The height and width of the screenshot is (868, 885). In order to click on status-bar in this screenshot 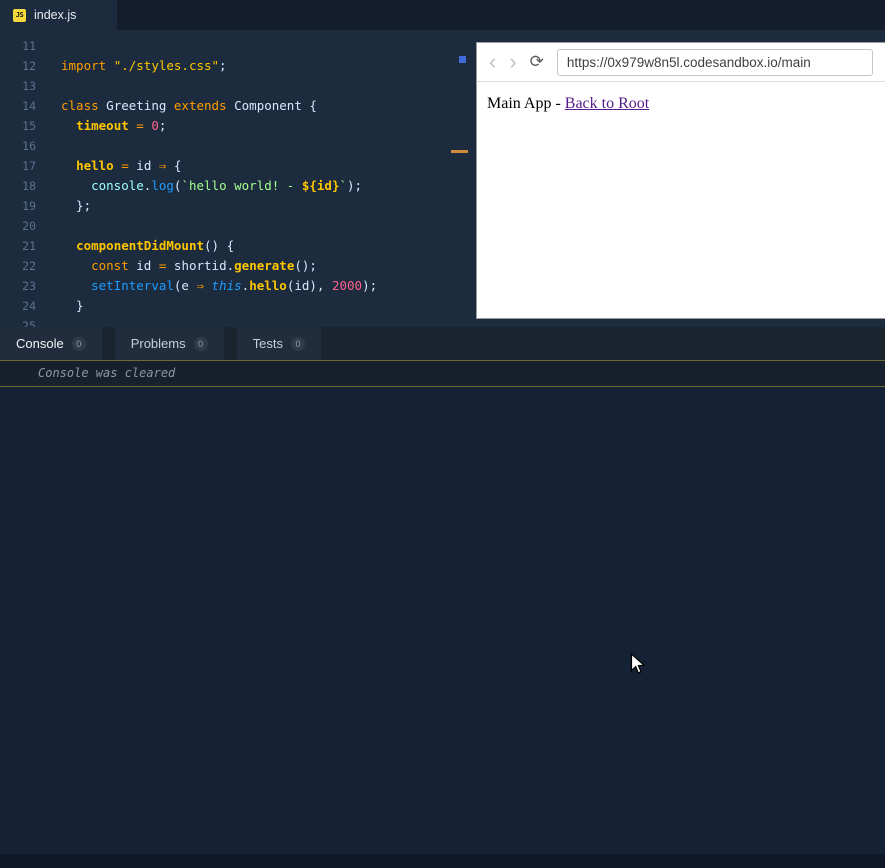, I will do `click(442, 861)`.